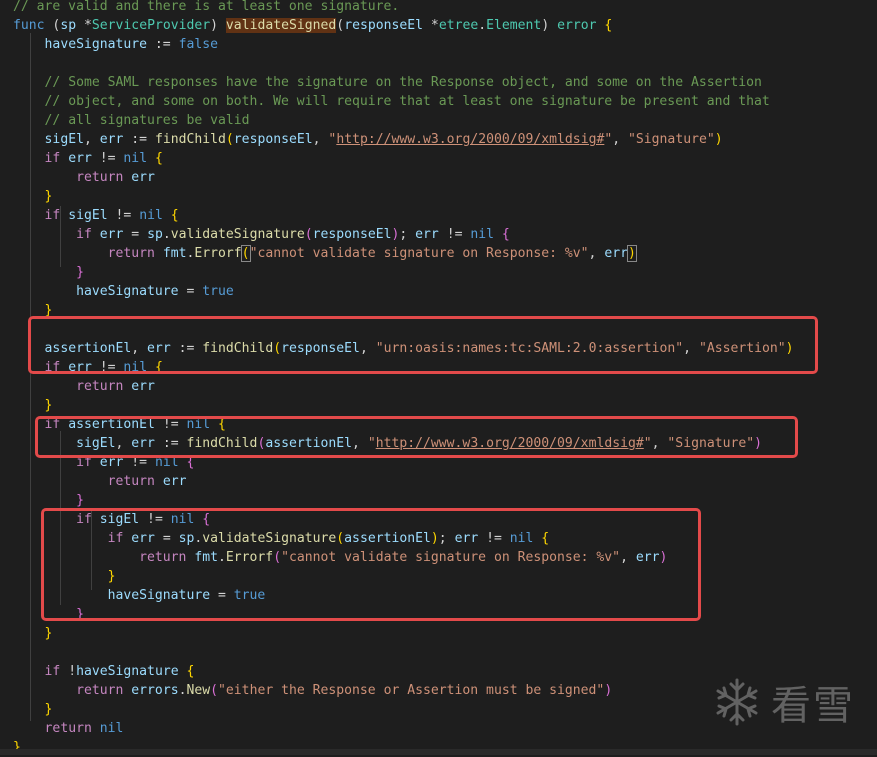 This screenshot has height=757, width=877. I want to click on highlight-box-assertion-validate, so click(371, 564).